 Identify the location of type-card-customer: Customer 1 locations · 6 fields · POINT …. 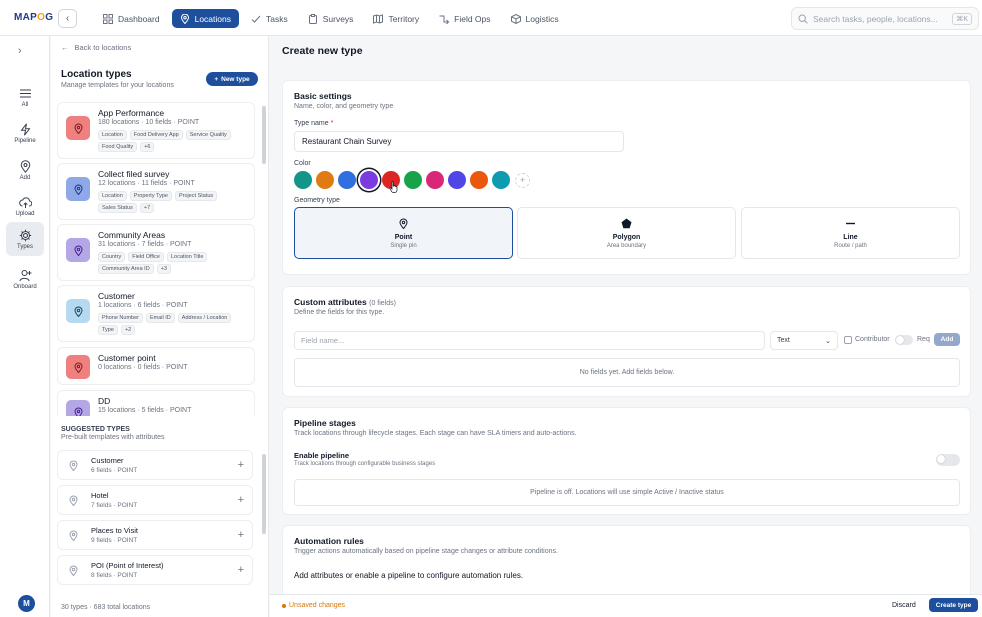
(156, 313).